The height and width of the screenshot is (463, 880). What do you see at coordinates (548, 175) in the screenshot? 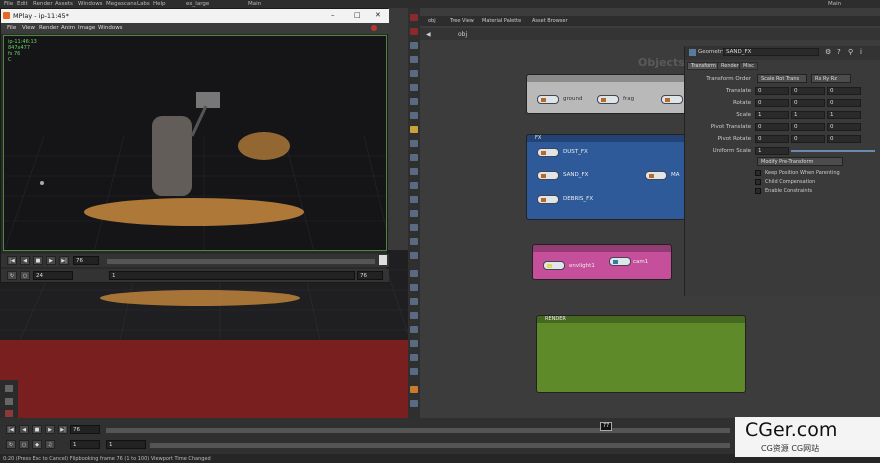
I see `node-sand-fx` at bounding box center [548, 175].